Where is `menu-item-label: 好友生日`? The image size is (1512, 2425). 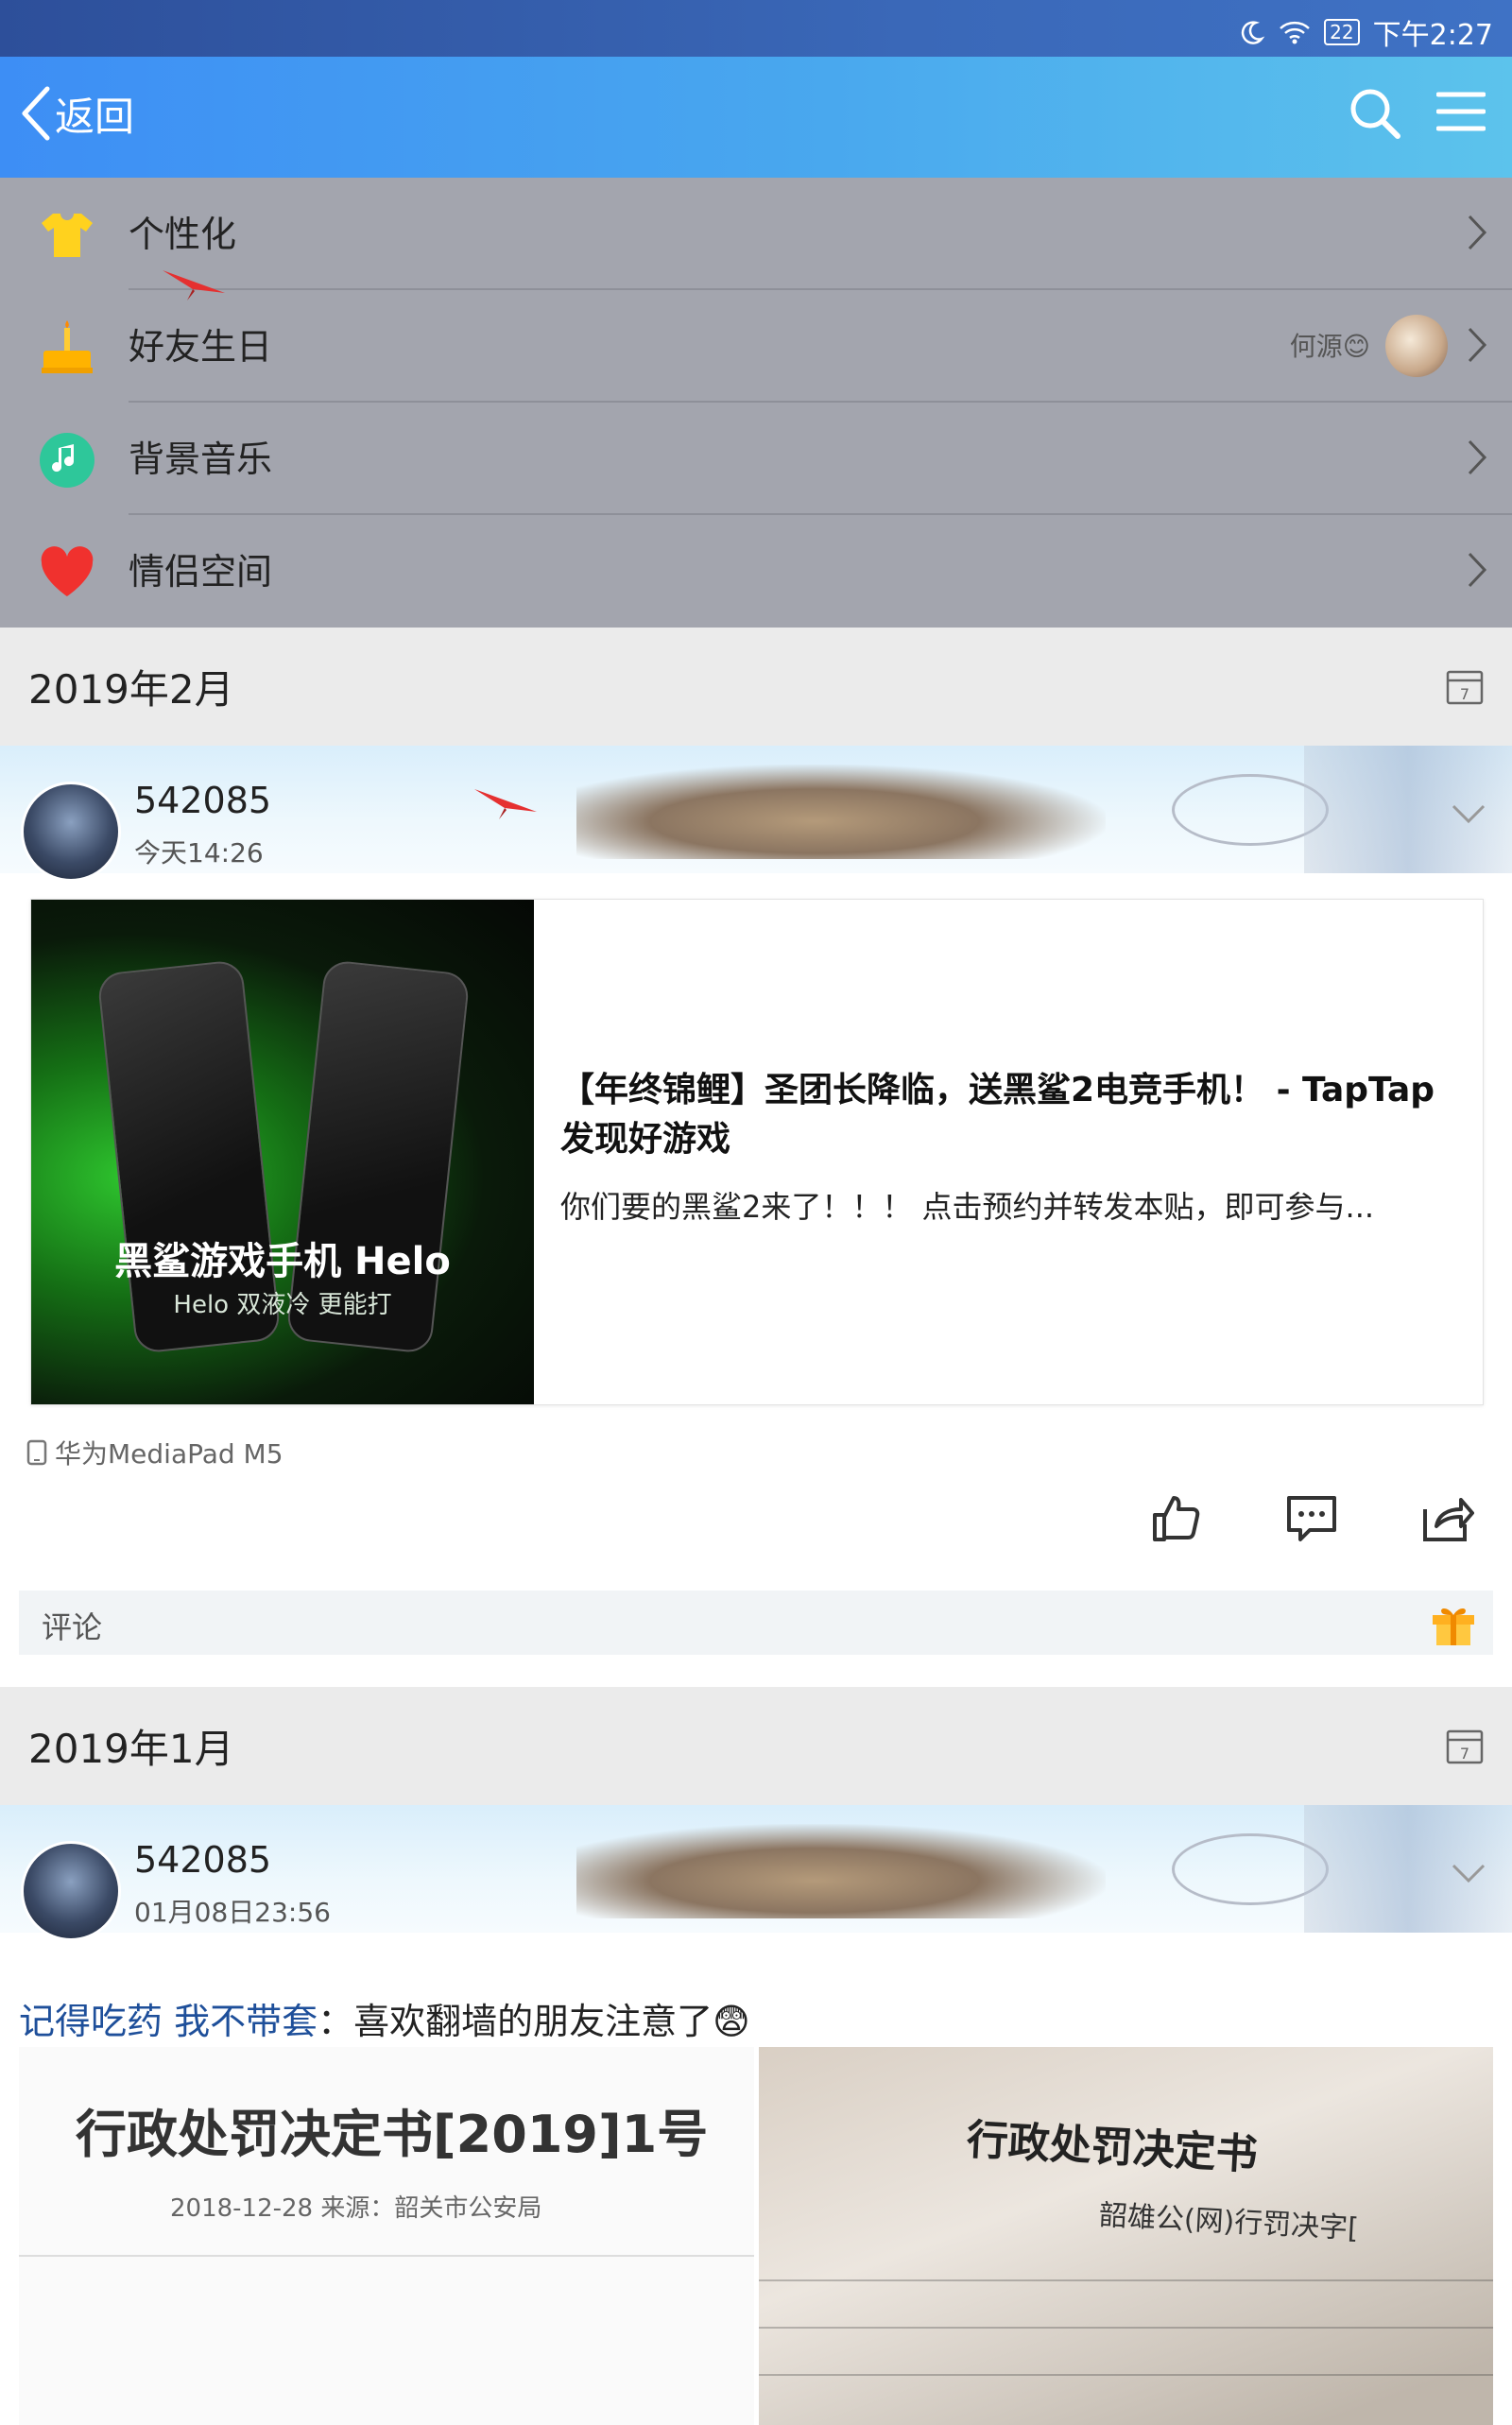 menu-item-label: 好友生日 is located at coordinates (201, 347).